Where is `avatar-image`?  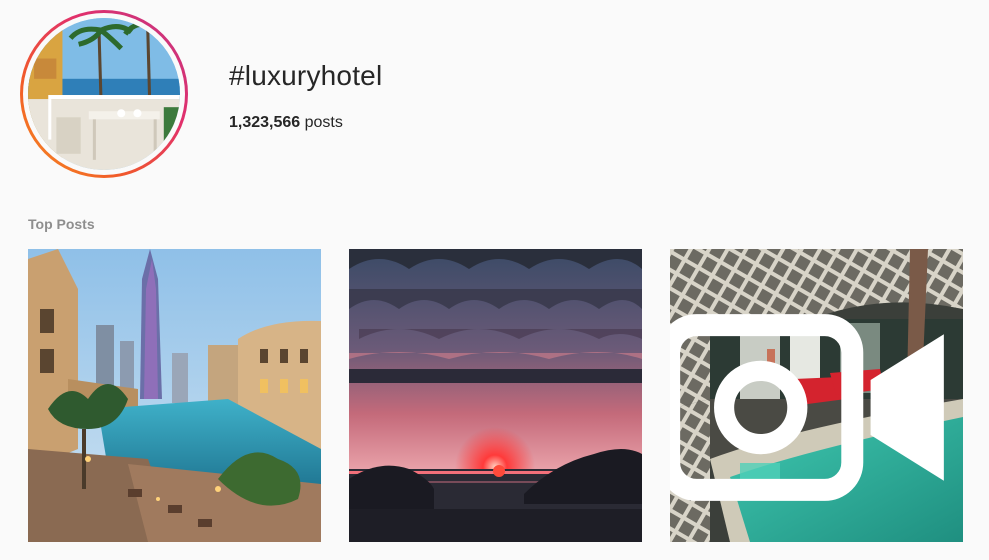
avatar-image is located at coordinates (104, 94).